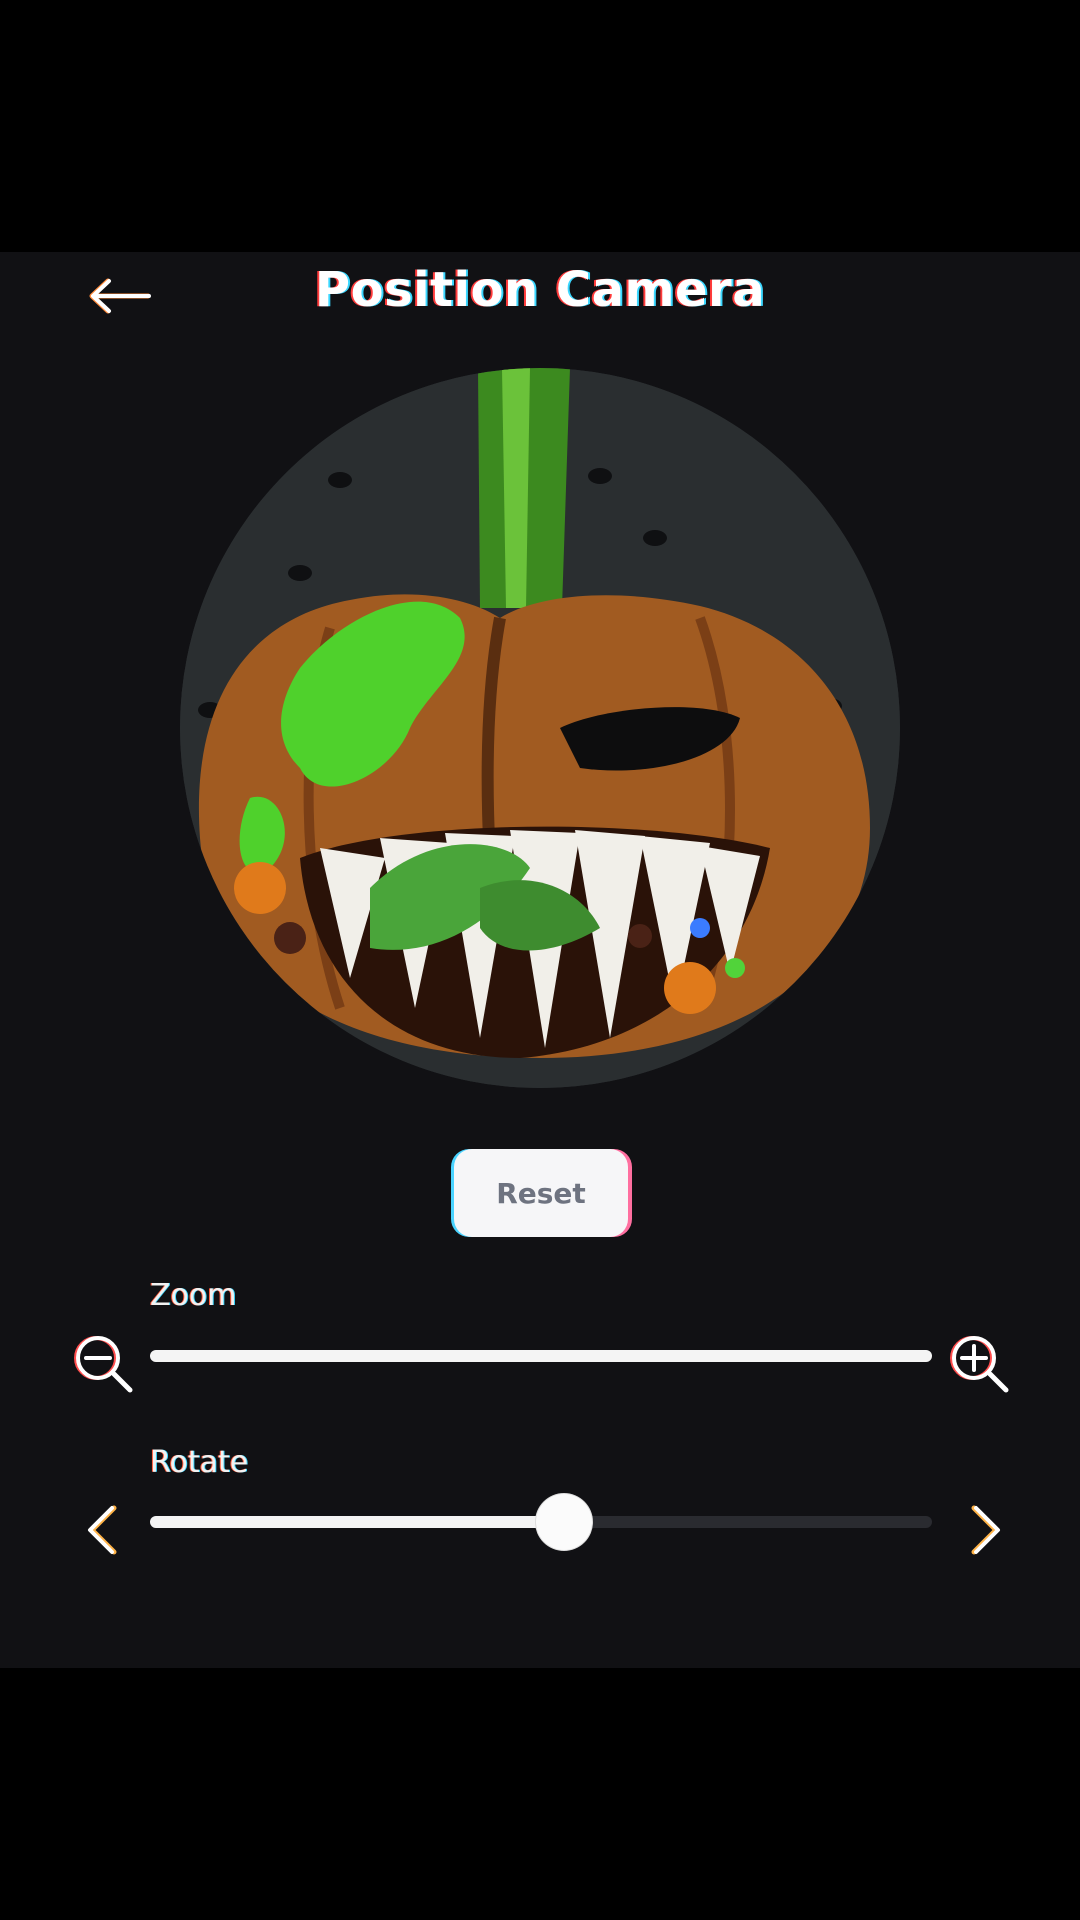 The width and height of the screenshot is (1080, 1920). I want to click on zoom-slider, so click(541, 1356).